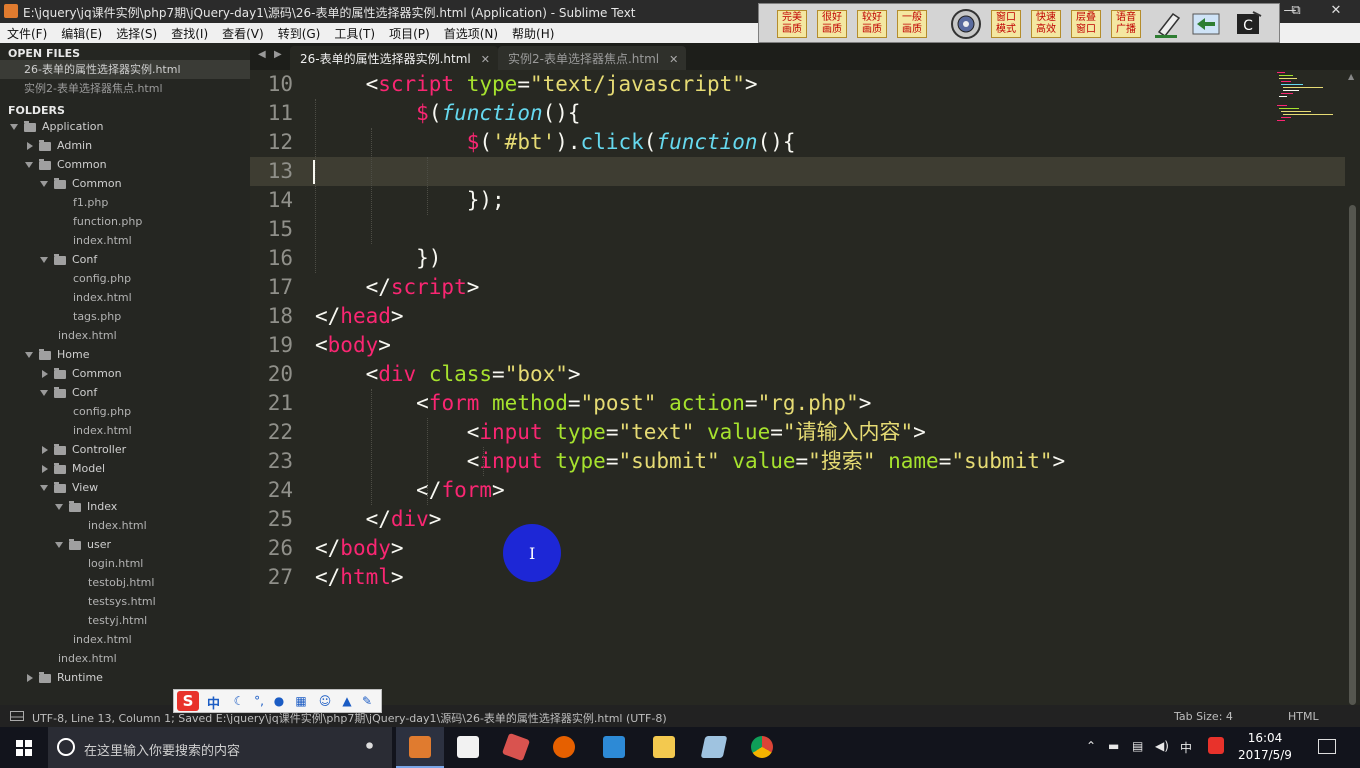  What do you see at coordinates (447, 113) in the screenshot?
I see `code-line: $(function(){` at bounding box center [447, 113].